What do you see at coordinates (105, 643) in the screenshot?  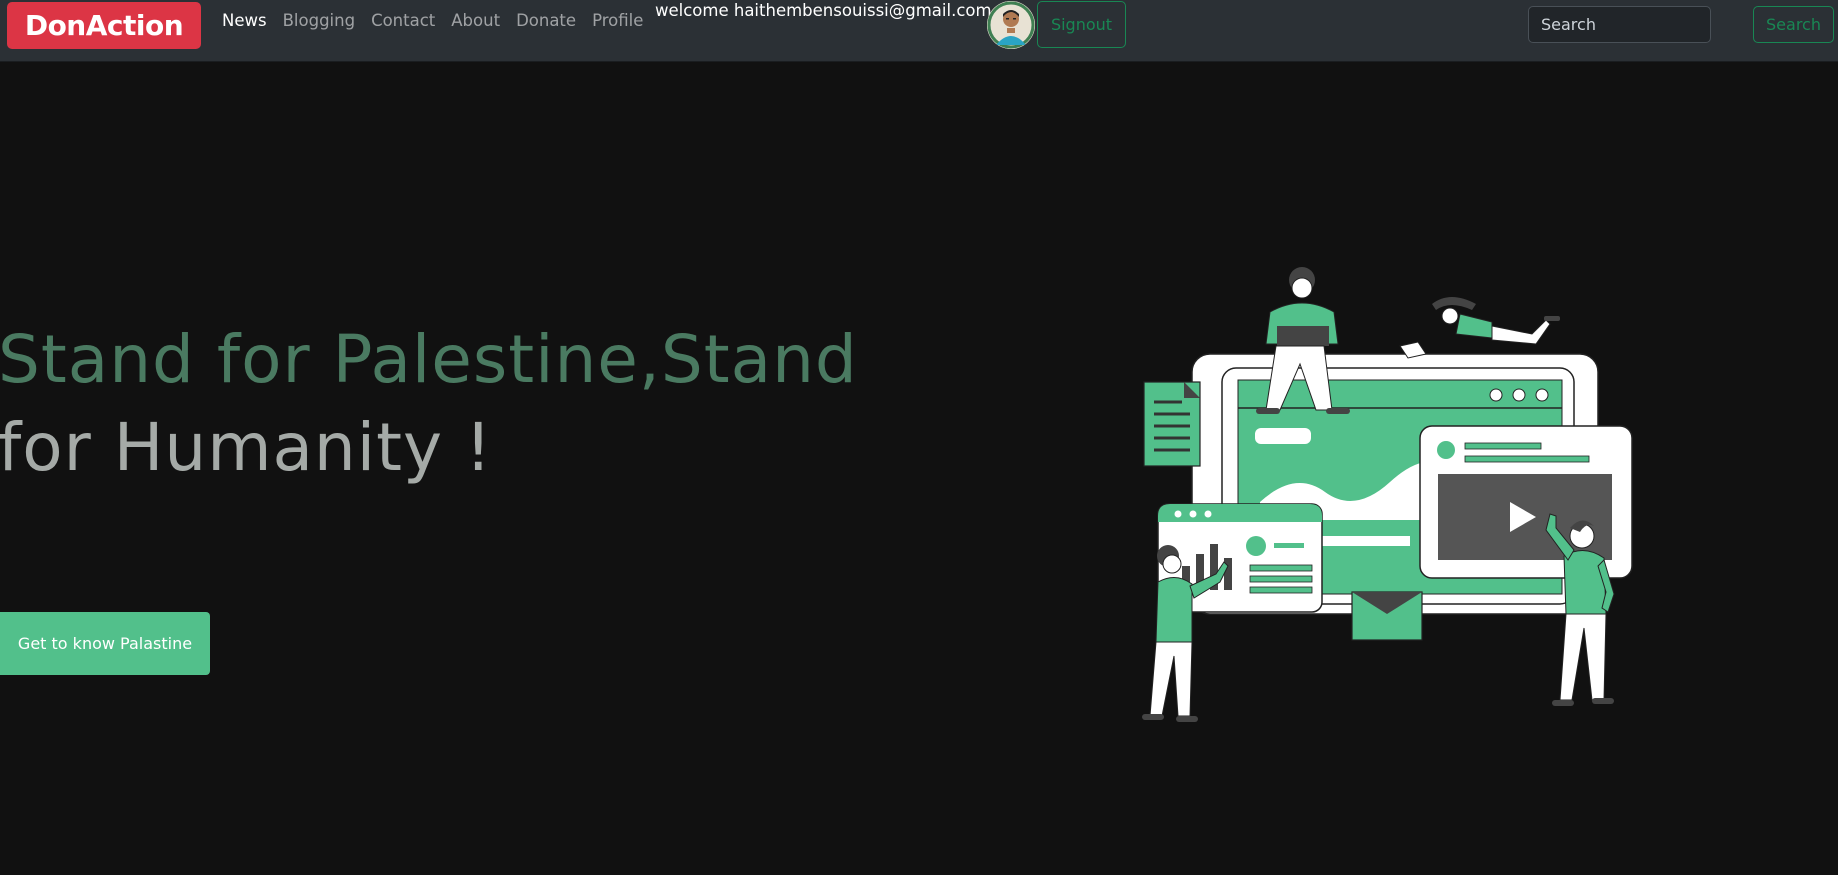 I see `get-to-know-palestine-button: Get to know Palastine` at bounding box center [105, 643].